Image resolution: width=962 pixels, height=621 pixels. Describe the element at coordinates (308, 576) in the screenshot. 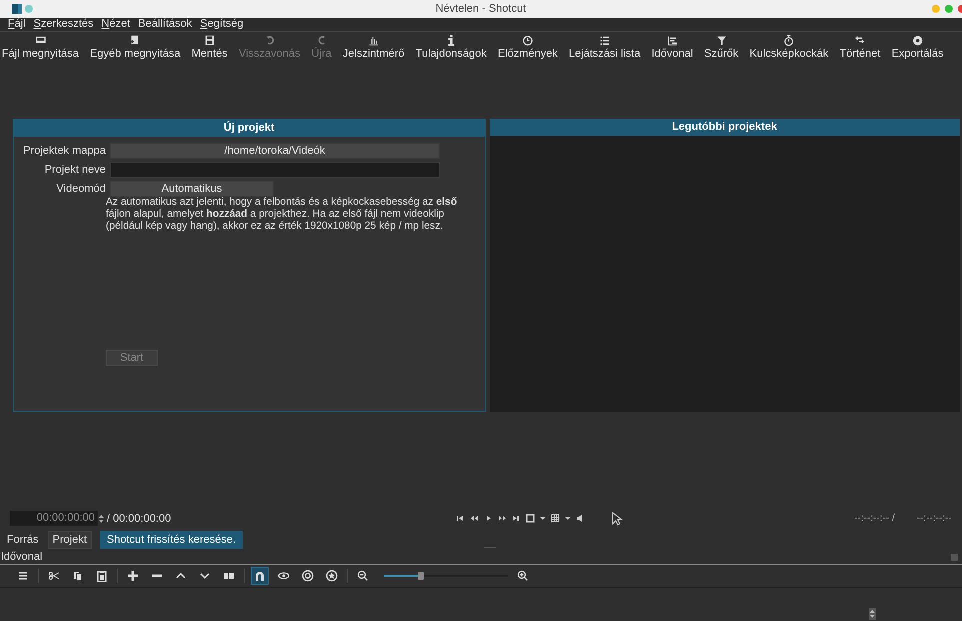

I see `target-icon` at that location.